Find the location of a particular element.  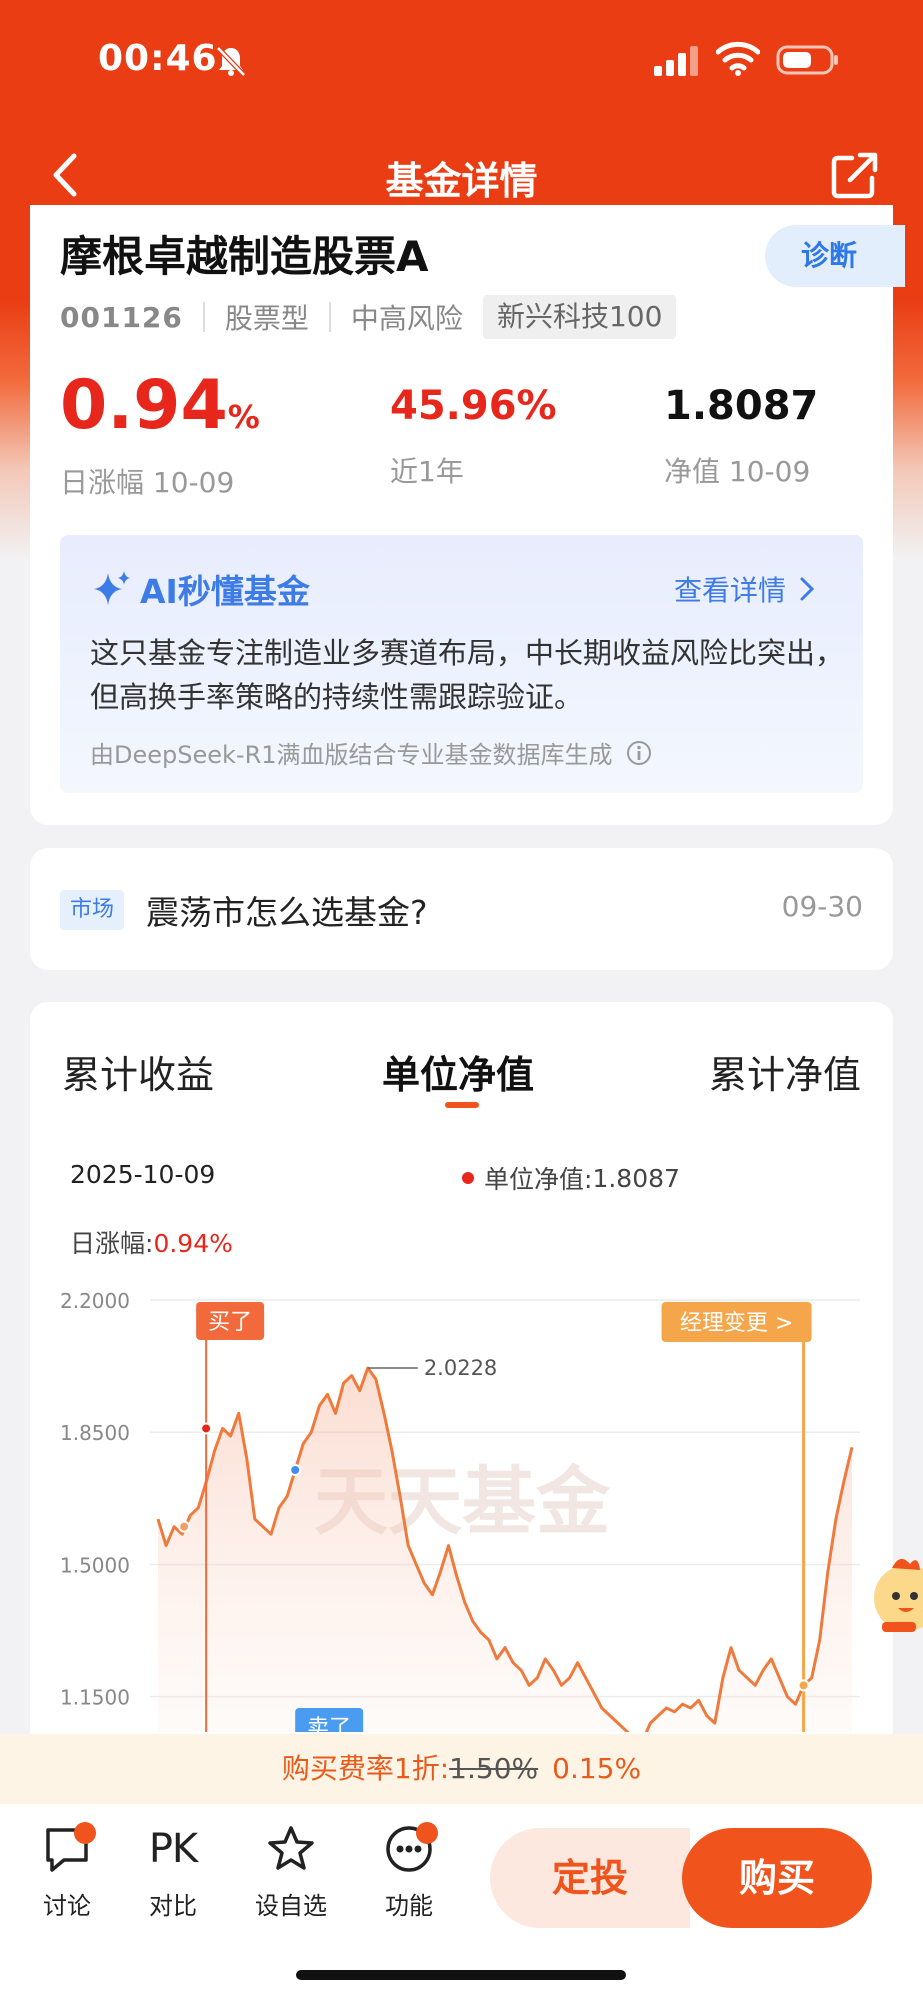

day-change-stat: 0.94% 日涨幅 10-09 is located at coordinates (160, 435).